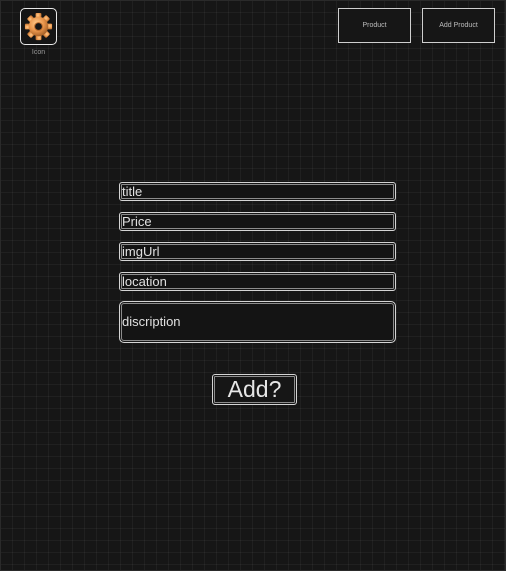 The height and width of the screenshot is (571, 506). I want to click on add-product-nav-button: Add Product, so click(458, 25).